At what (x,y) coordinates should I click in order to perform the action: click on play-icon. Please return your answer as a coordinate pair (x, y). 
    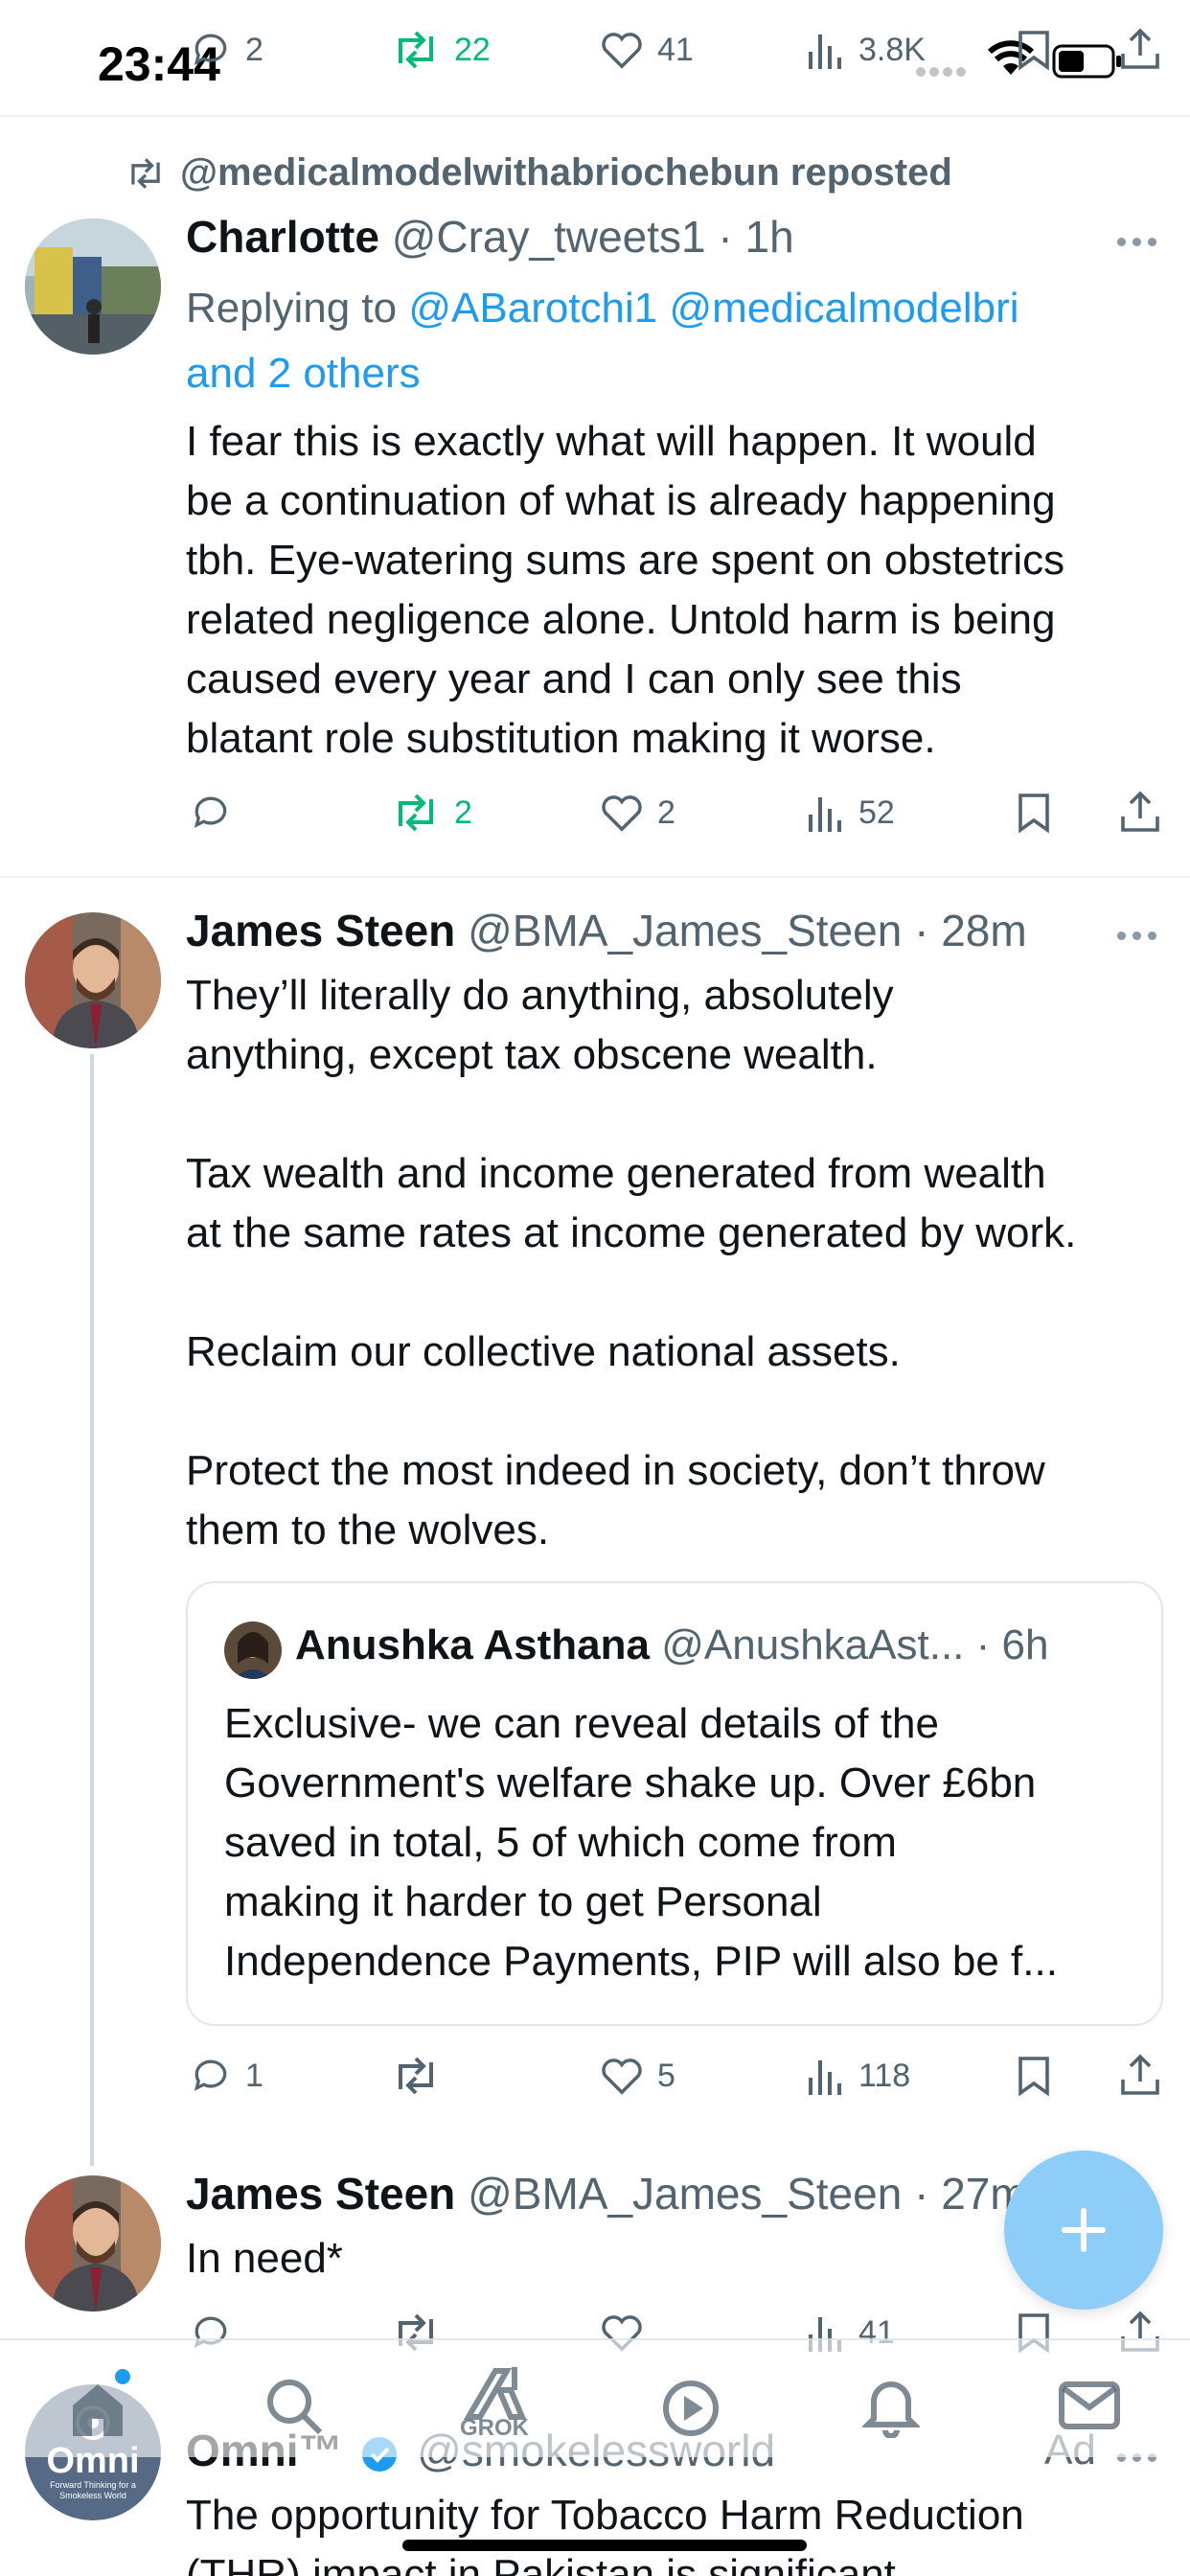
    Looking at the image, I should click on (691, 2408).